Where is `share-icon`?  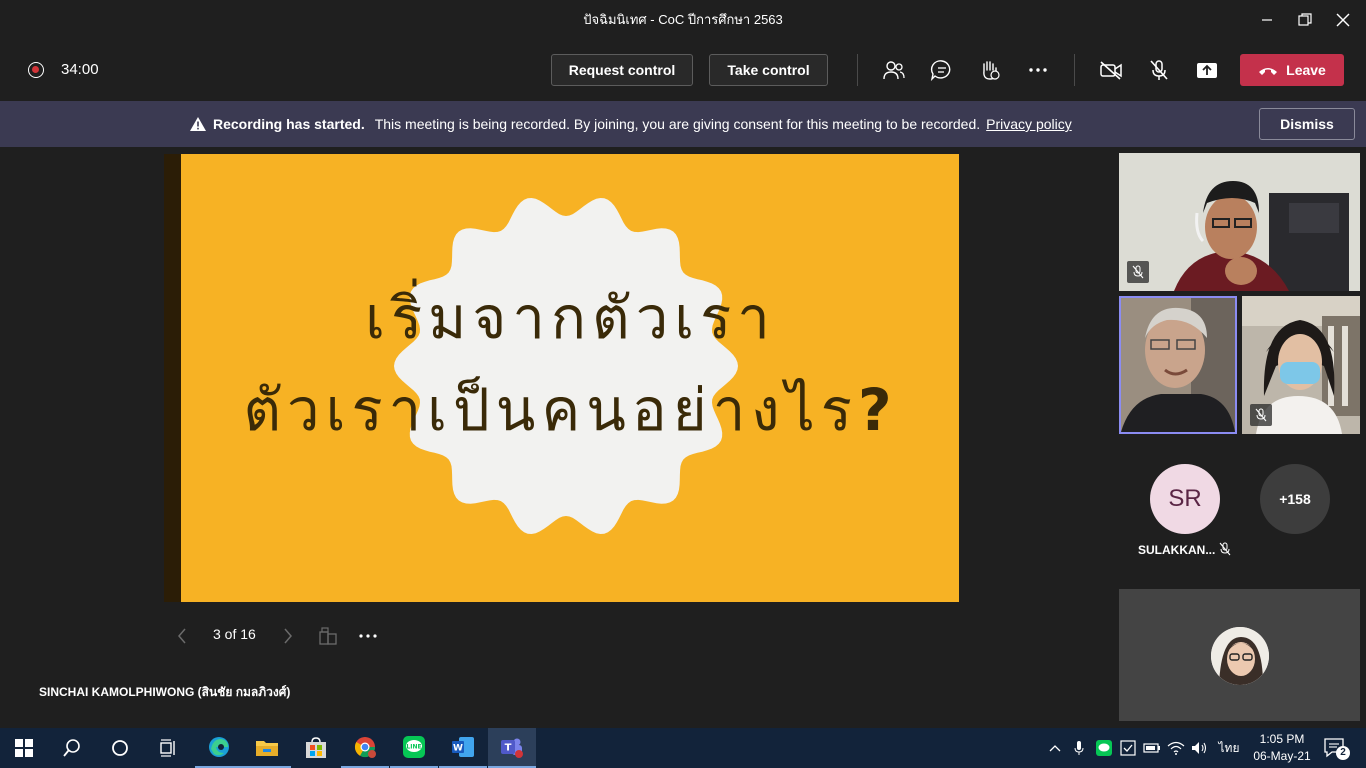
share-icon is located at coordinates (1207, 70).